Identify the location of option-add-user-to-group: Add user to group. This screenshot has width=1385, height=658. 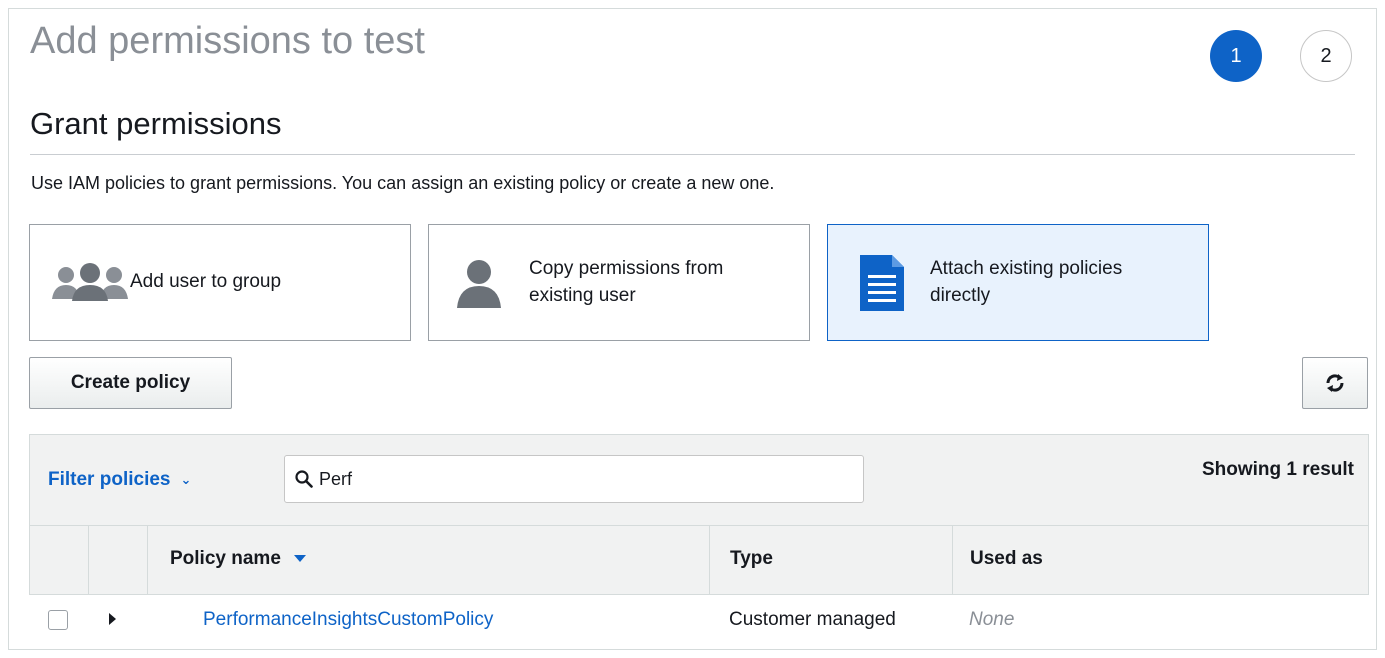
(220, 282).